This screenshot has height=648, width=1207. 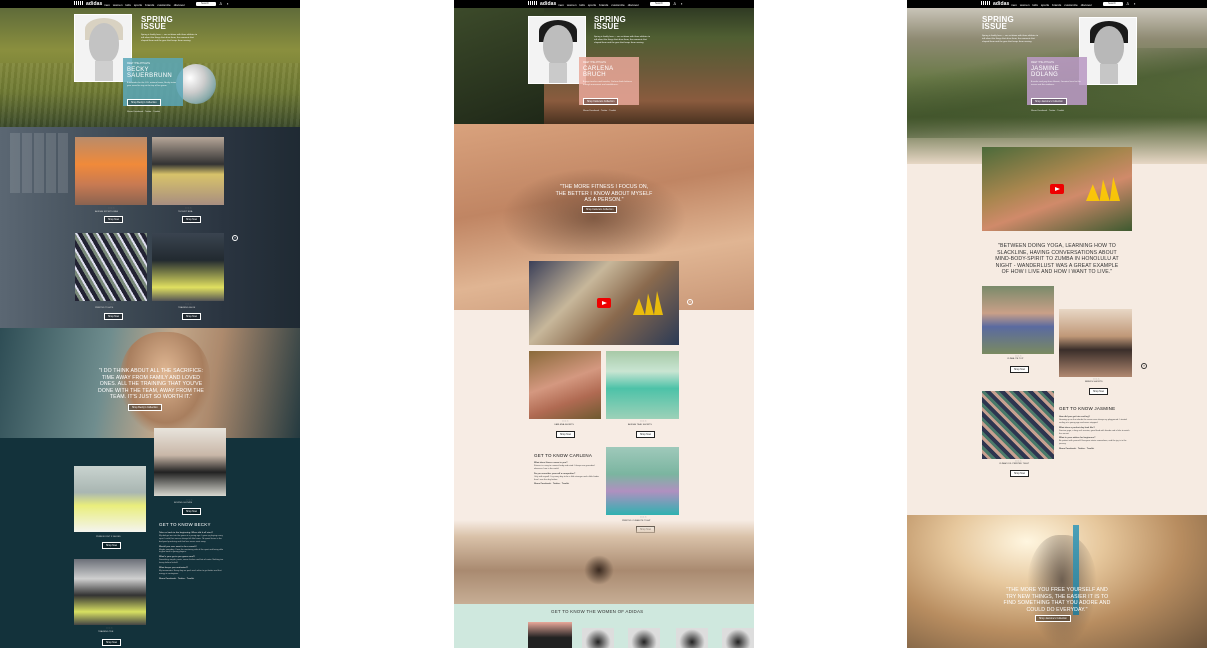 What do you see at coordinates (111, 171) in the screenshot?
I see `product-image-sports-bra` at bounding box center [111, 171].